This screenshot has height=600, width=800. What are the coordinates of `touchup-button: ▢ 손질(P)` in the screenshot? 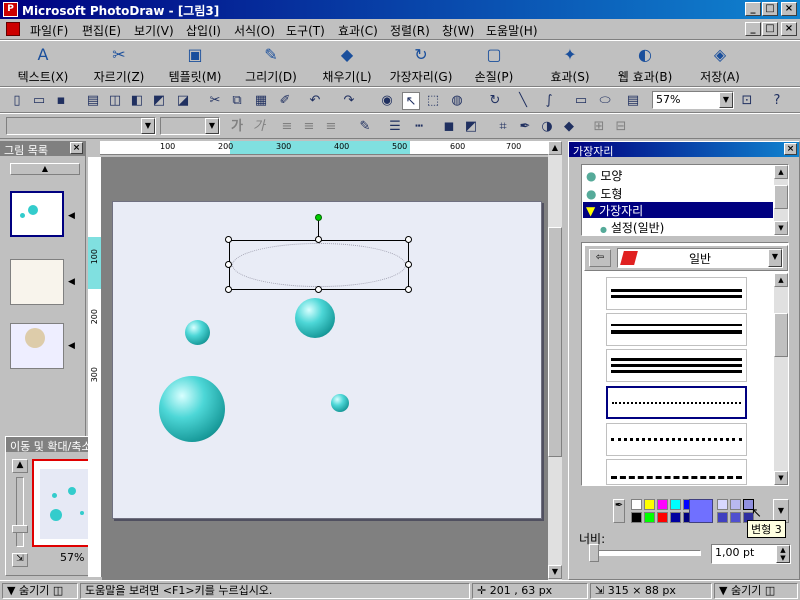 It's located at (494, 64).